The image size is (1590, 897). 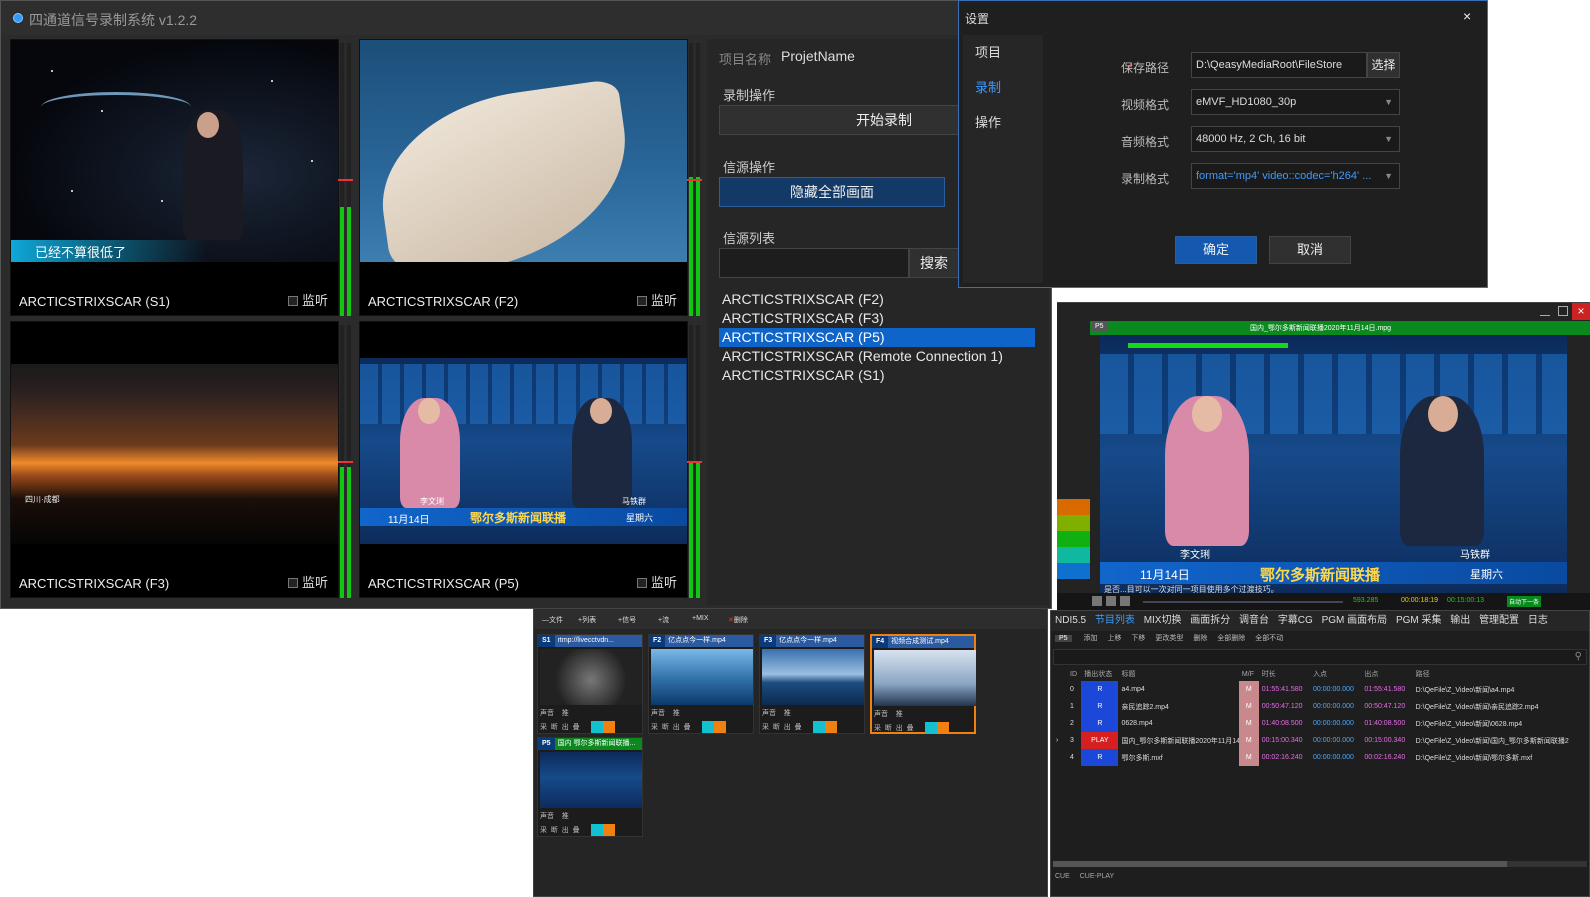 What do you see at coordinates (1169, 638) in the screenshot?
I see `change-type-button: 更改类型` at bounding box center [1169, 638].